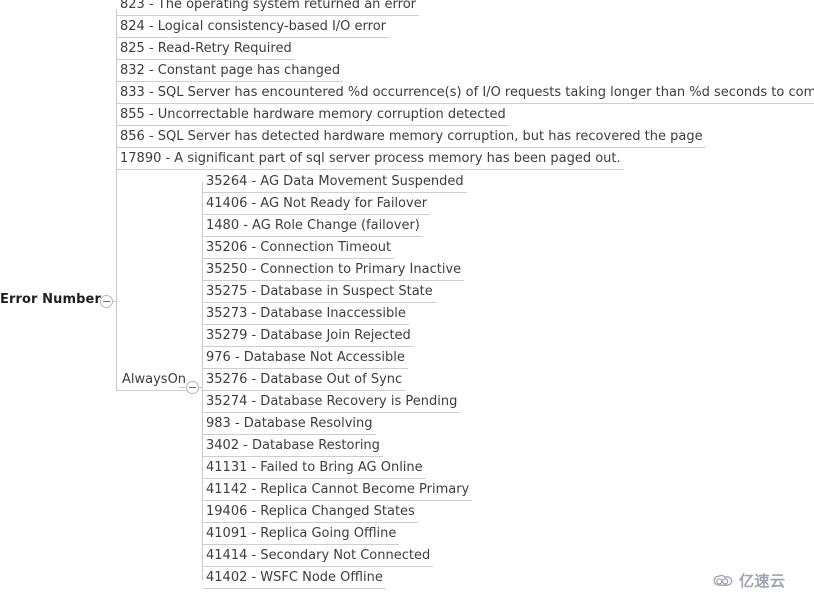  What do you see at coordinates (301, 535) in the screenshot?
I see `tree-node-level2: 41091 - Replica Going Offline` at bounding box center [301, 535].